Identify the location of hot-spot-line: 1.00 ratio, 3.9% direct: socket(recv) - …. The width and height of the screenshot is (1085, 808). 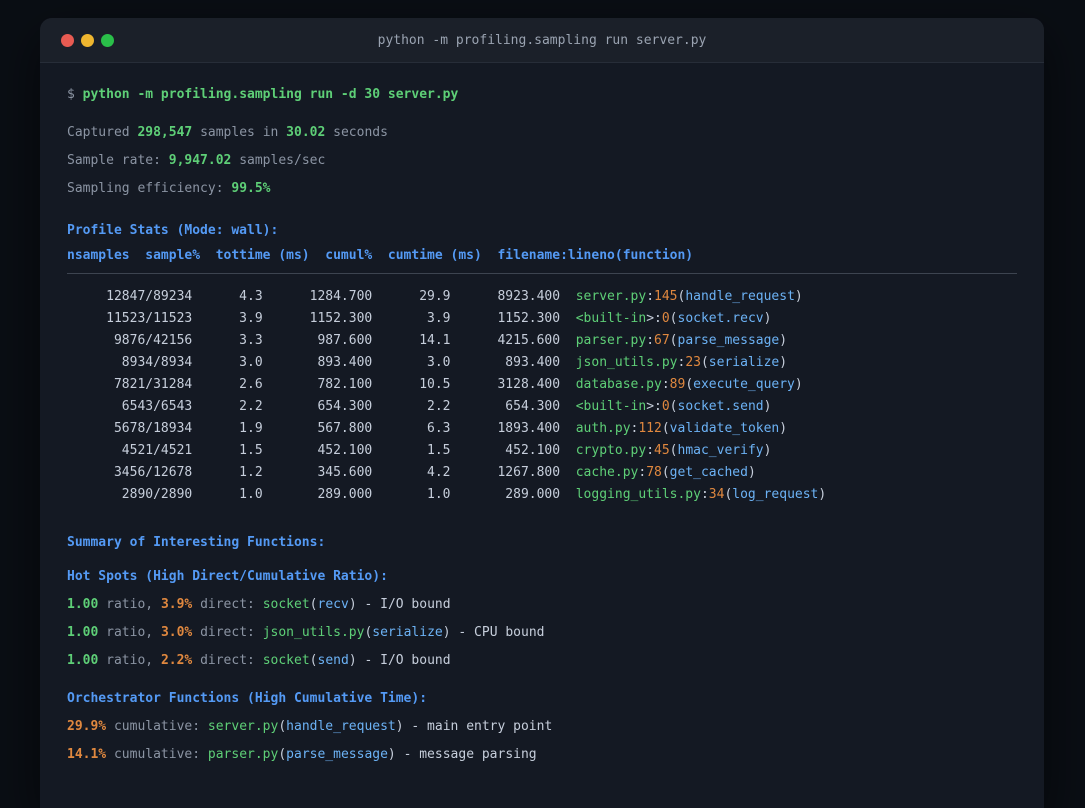
(542, 605).